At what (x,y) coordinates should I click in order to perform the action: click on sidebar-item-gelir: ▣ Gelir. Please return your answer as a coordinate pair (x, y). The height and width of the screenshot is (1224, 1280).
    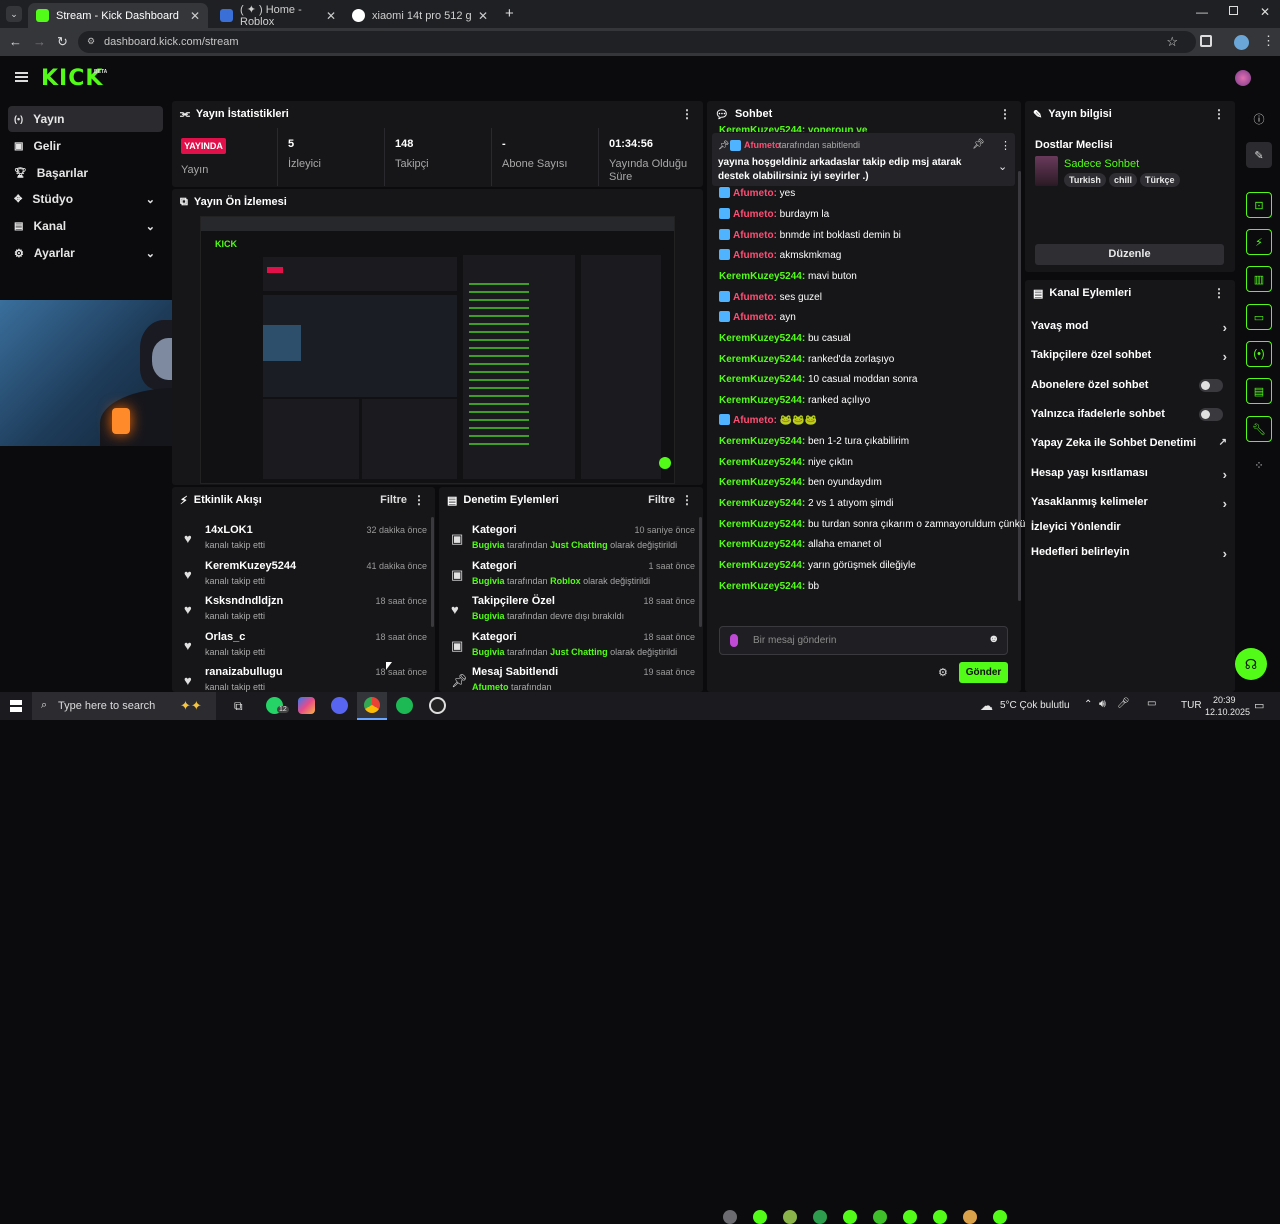
    Looking at the image, I should click on (85, 146).